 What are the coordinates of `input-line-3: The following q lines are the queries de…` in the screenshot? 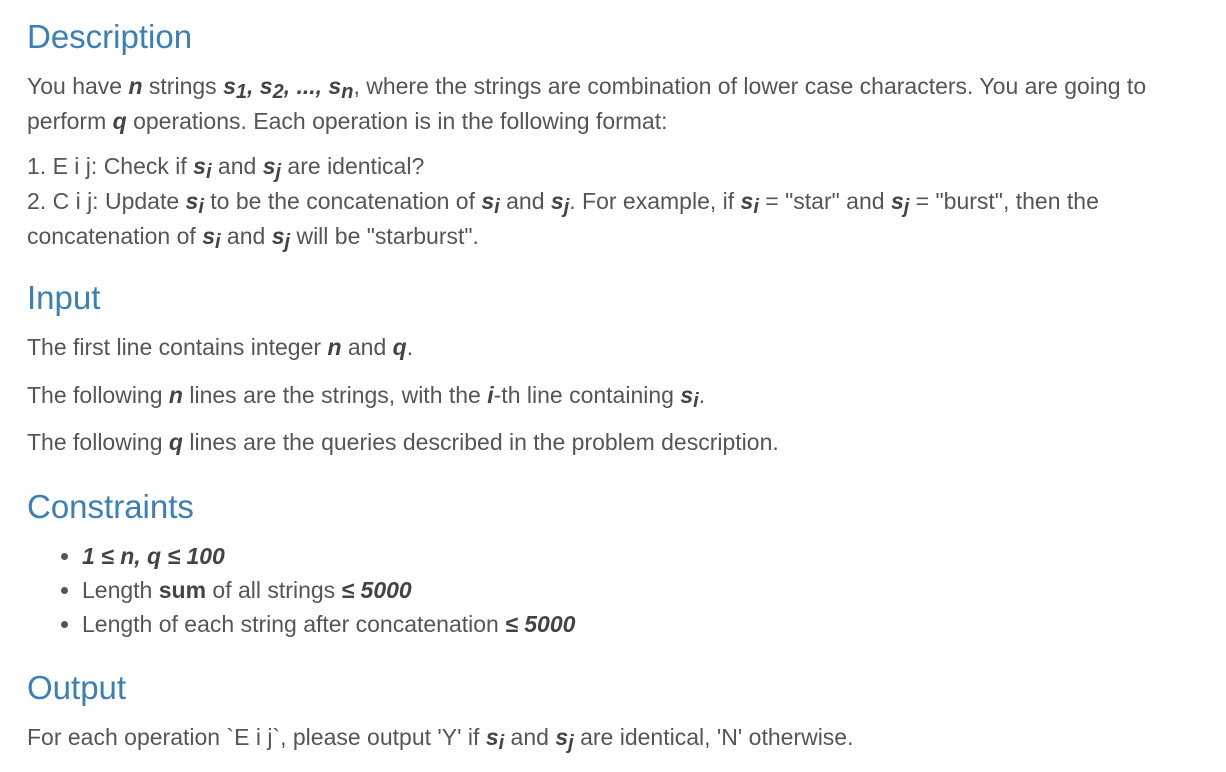 It's located at (403, 442).